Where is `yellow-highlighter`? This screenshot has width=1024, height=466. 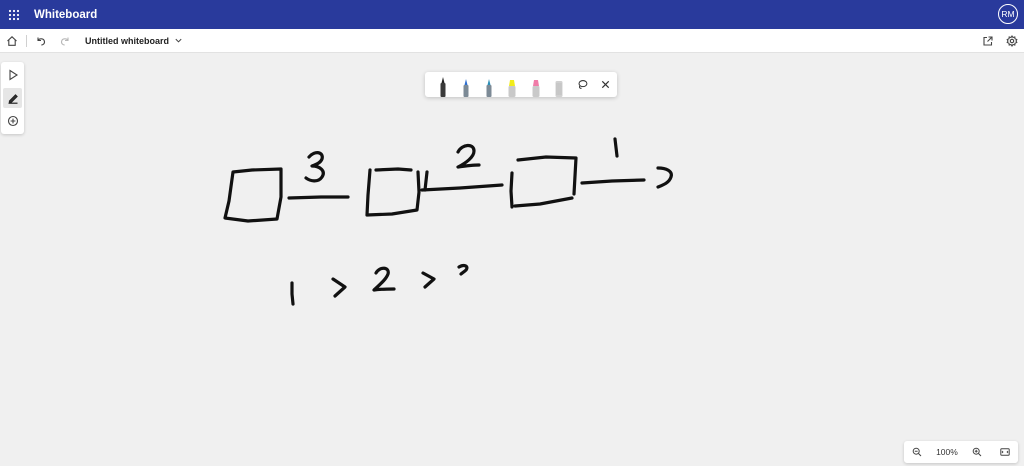
yellow-highlighter is located at coordinates (512, 84).